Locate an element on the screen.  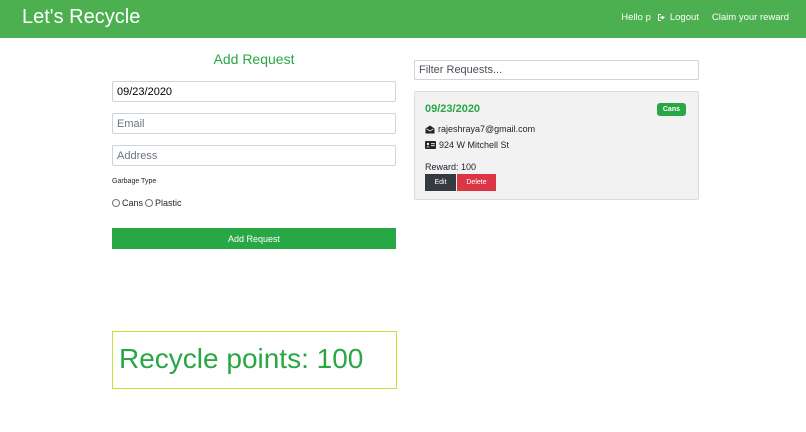
option-cans-label: Cans is located at coordinates (133, 203).